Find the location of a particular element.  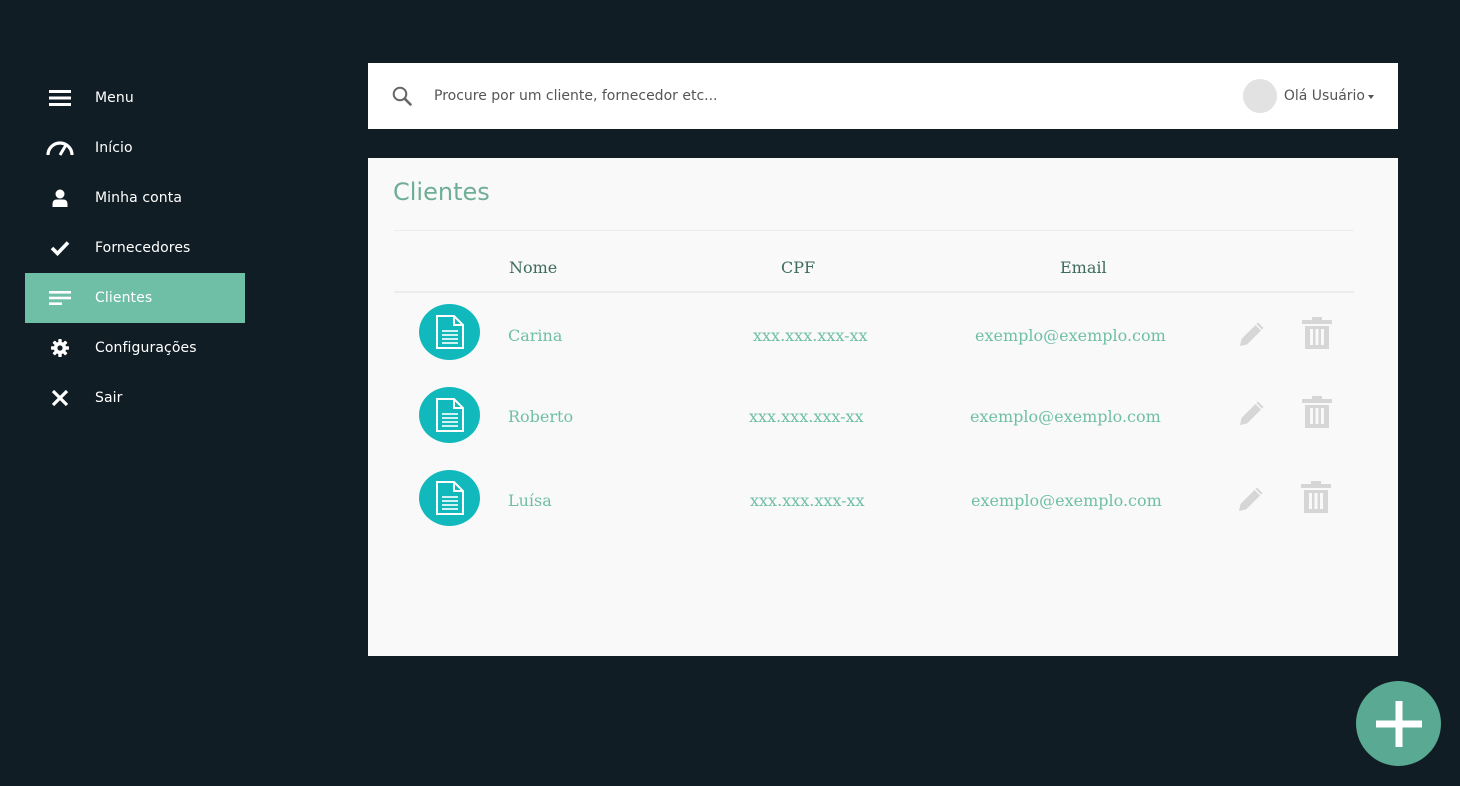

plus-icon is located at coordinates (1398, 723).